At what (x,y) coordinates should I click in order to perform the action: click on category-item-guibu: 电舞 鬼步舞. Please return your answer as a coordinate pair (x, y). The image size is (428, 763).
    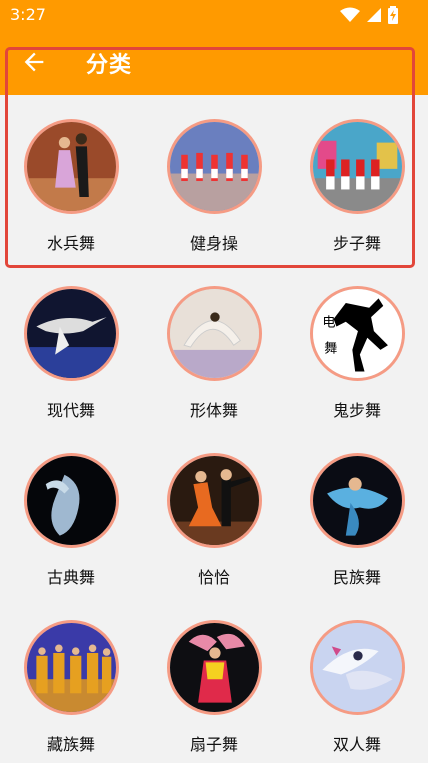
    Looking at the image, I should click on (357, 345).